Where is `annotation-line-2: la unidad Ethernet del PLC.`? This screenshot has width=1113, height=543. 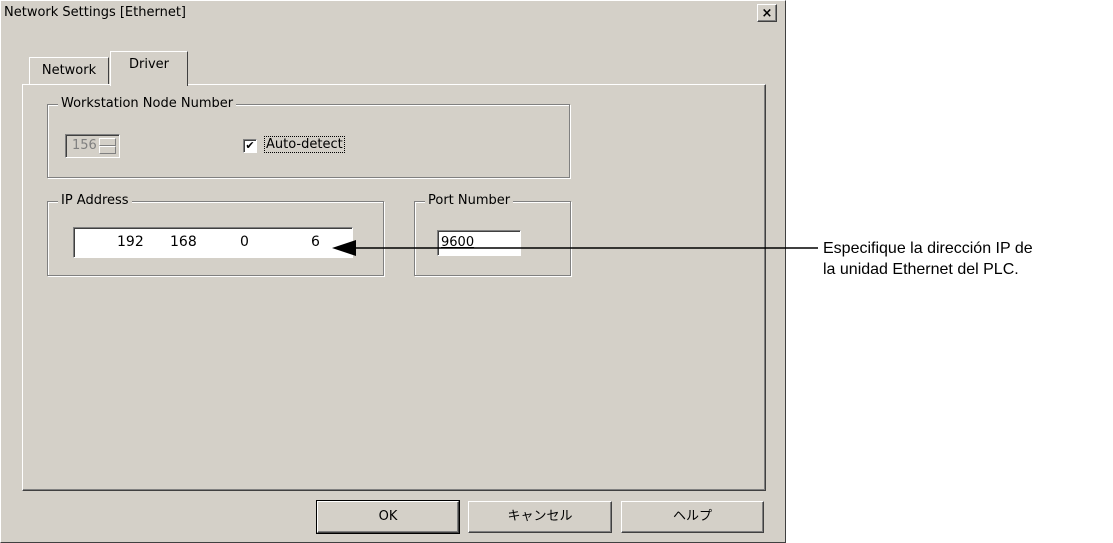 annotation-line-2: la unidad Ethernet del PLC. is located at coordinates (921, 269).